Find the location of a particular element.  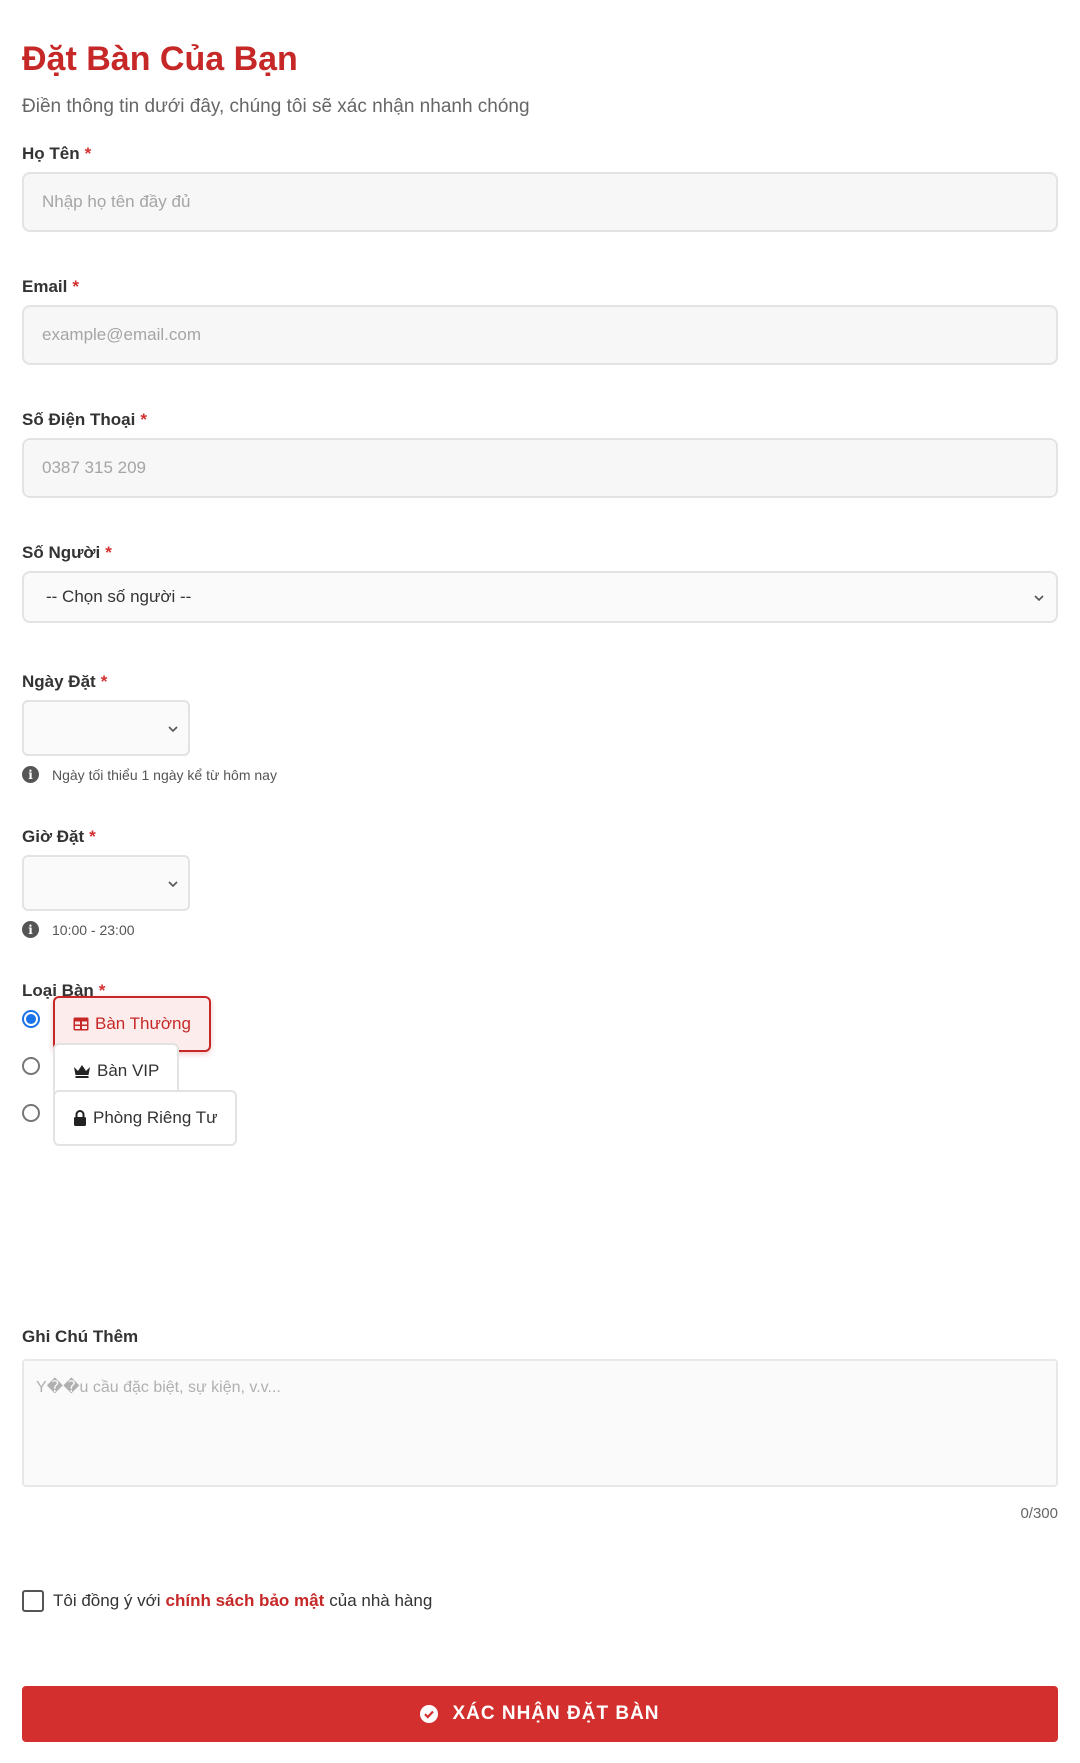

check-circle-icon is located at coordinates (429, 1714).